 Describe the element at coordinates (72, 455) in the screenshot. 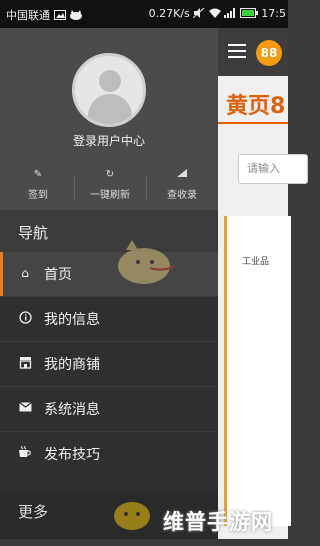

I see `menu-item-label: 发布技巧` at that location.